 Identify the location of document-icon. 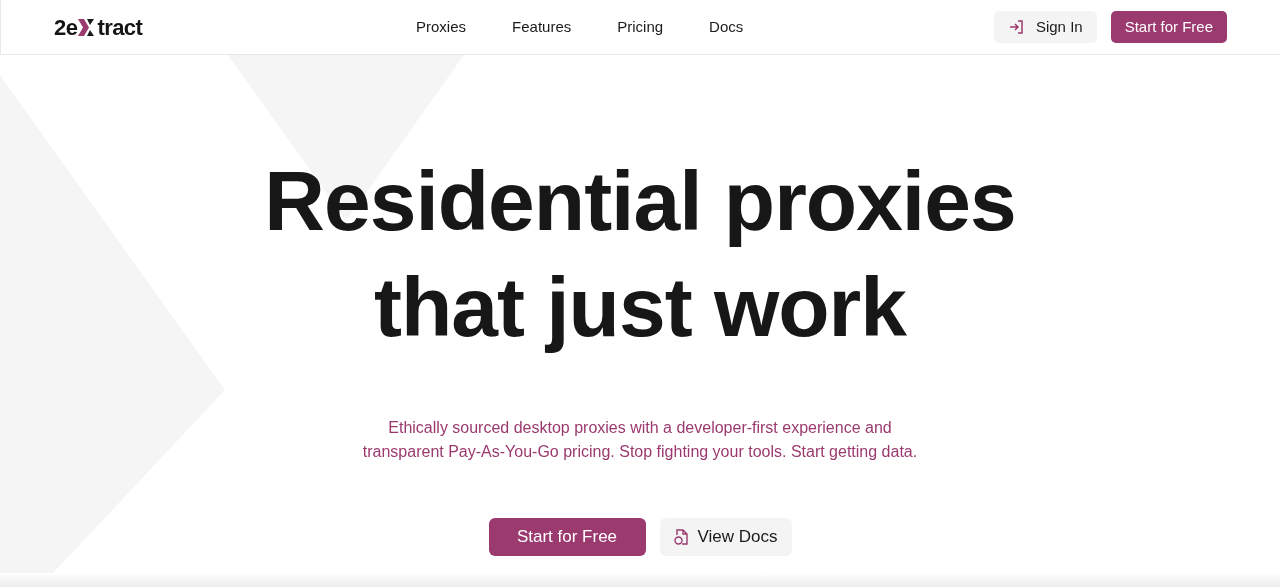
(680, 537).